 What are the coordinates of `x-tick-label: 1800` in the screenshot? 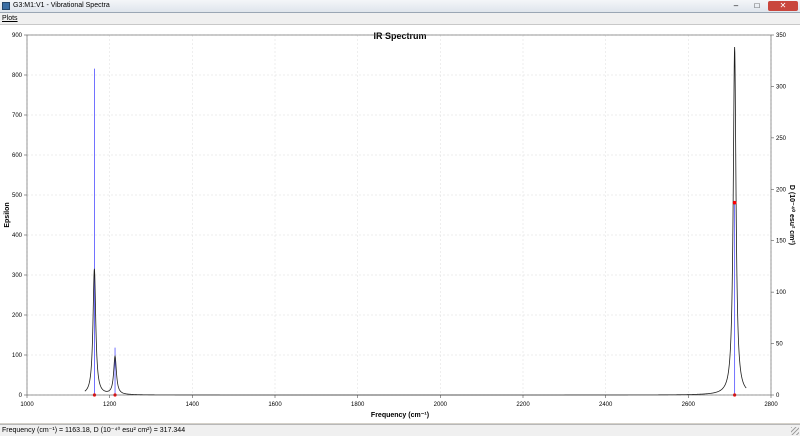 It's located at (358, 405).